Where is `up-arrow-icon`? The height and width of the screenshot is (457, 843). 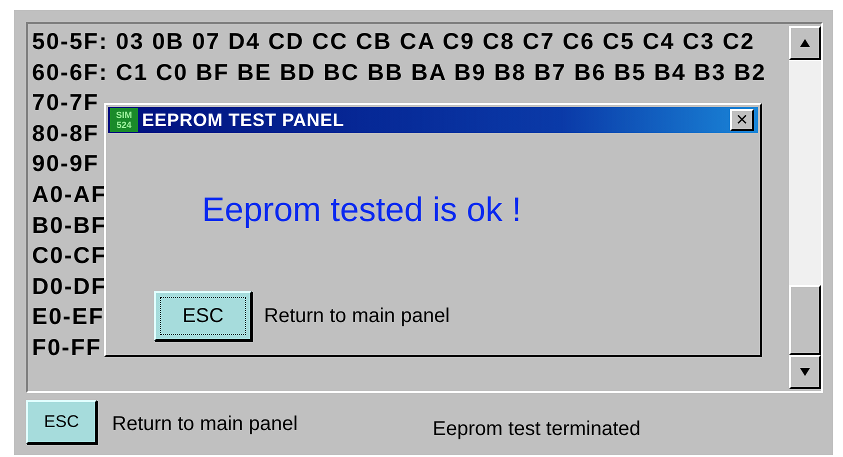
up-arrow-icon is located at coordinates (805, 43).